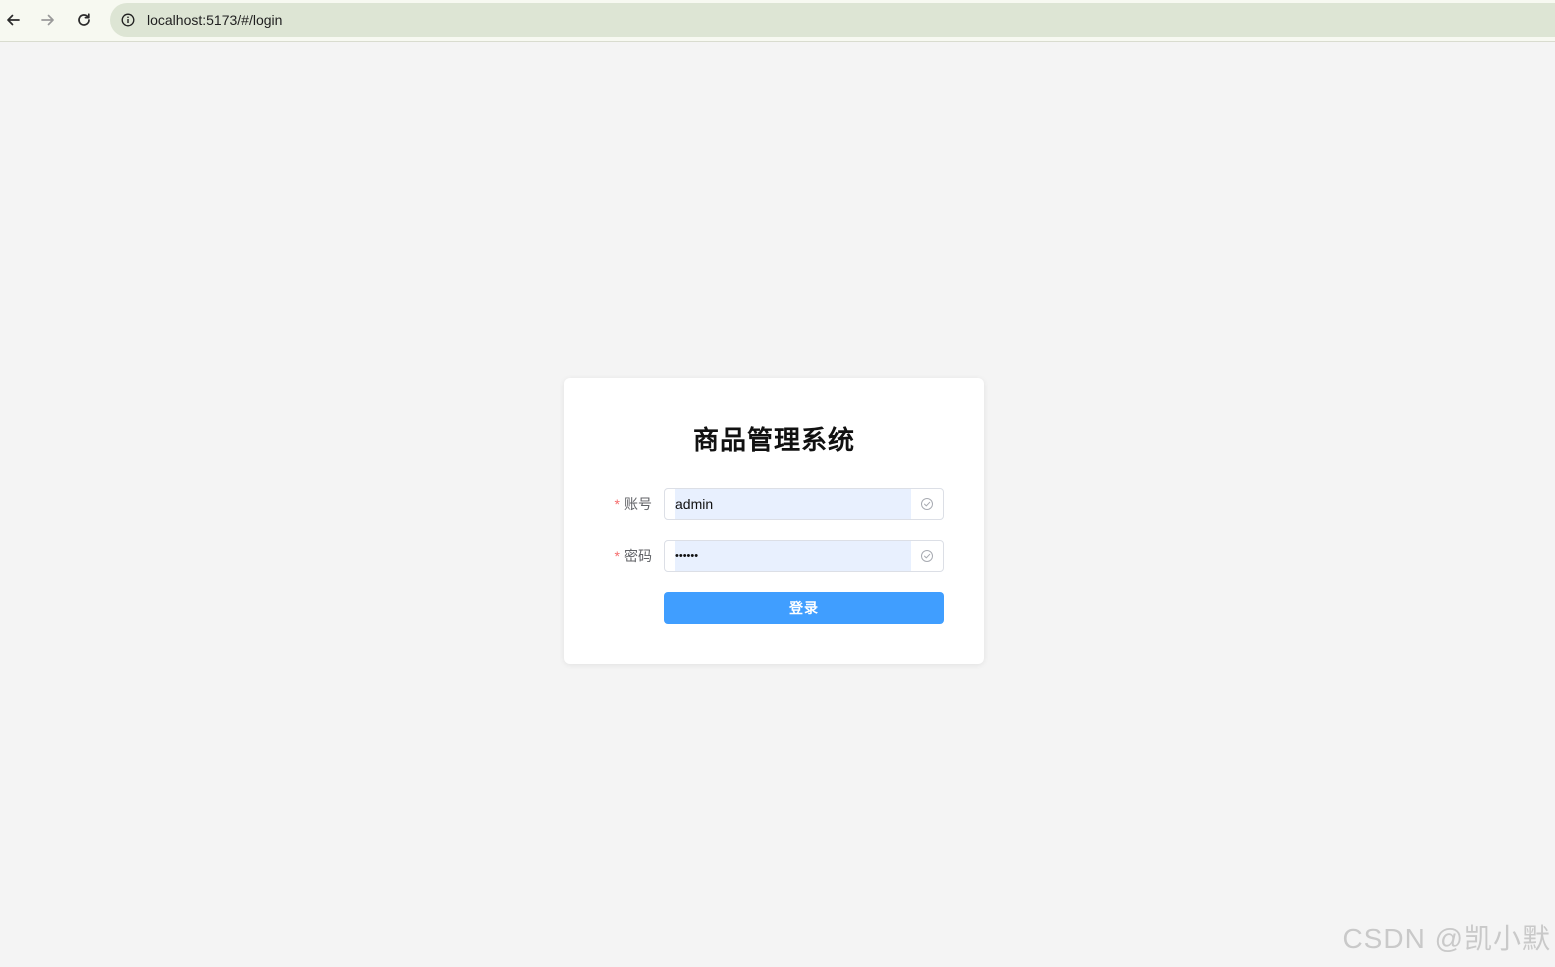 The width and height of the screenshot is (1555, 967). Describe the element at coordinates (638, 504) in the screenshot. I see `account-label-text: 账号` at that location.